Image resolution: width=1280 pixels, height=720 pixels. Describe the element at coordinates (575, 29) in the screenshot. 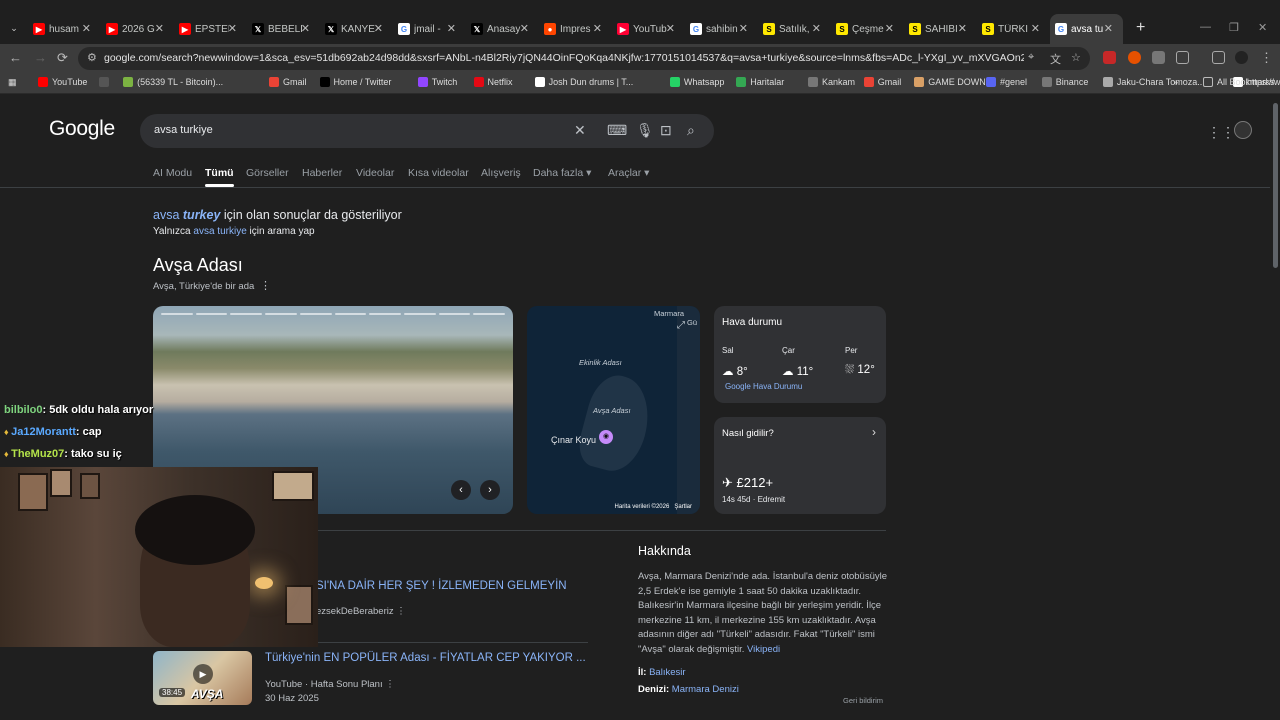

I see `browser-tab: ● Impres ✕` at that location.